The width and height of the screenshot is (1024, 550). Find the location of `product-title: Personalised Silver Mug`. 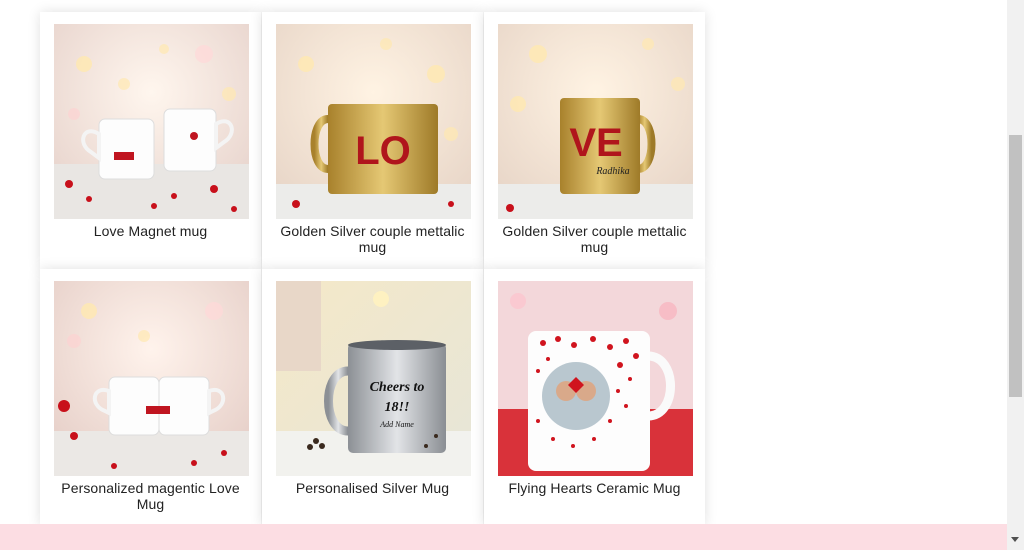

product-title: Personalised Silver Mug is located at coordinates (372, 488).